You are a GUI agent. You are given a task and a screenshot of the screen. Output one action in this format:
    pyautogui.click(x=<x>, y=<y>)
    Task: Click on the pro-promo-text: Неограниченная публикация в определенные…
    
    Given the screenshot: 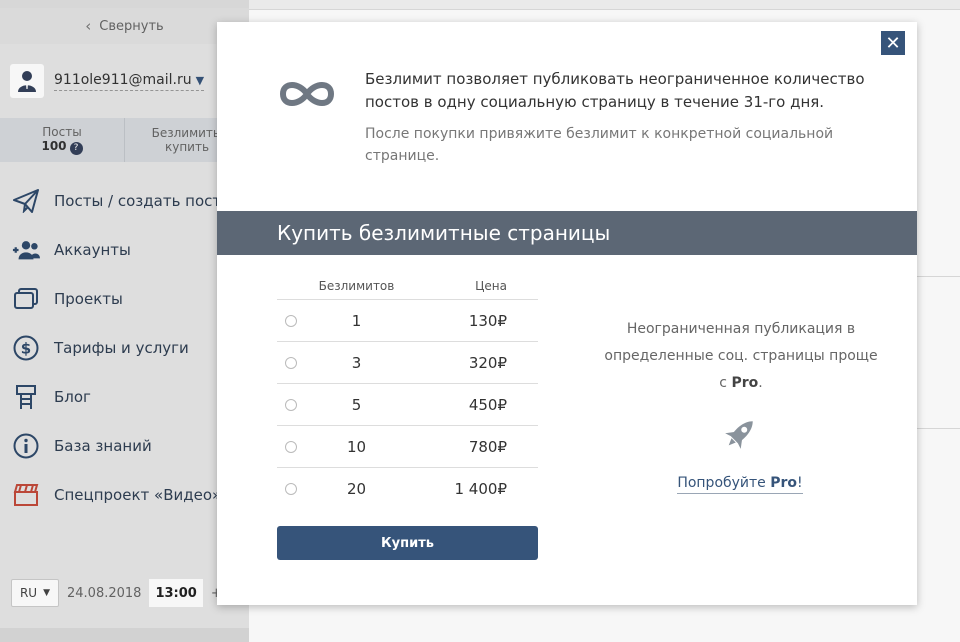 What is the action you would take?
    pyautogui.click(x=741, y=356)
    